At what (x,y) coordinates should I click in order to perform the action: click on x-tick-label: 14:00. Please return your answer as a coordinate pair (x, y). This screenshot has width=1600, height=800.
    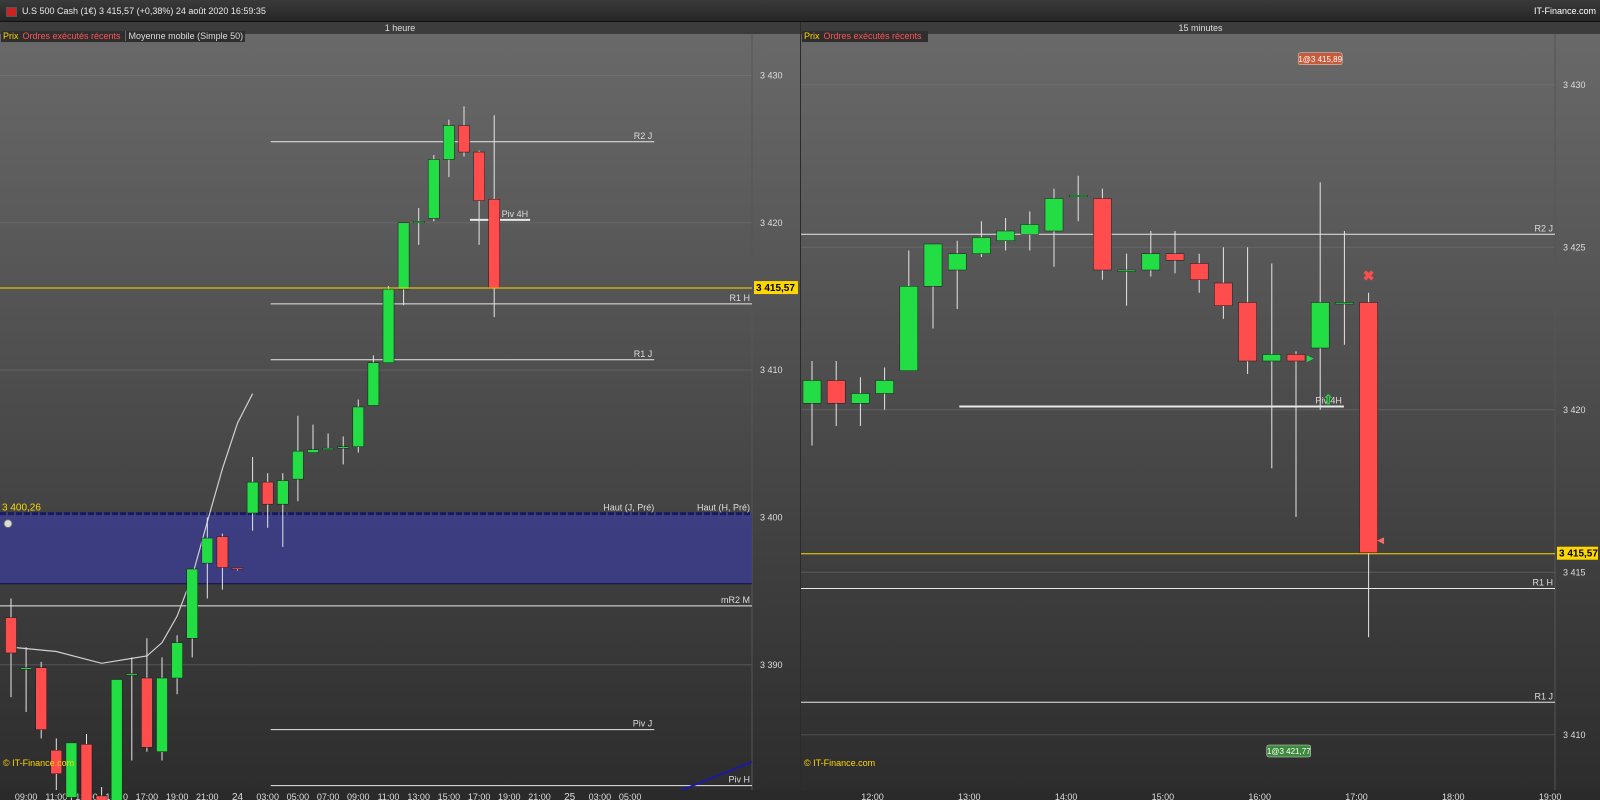
    Looking at the image, I should click on (1066, 796).